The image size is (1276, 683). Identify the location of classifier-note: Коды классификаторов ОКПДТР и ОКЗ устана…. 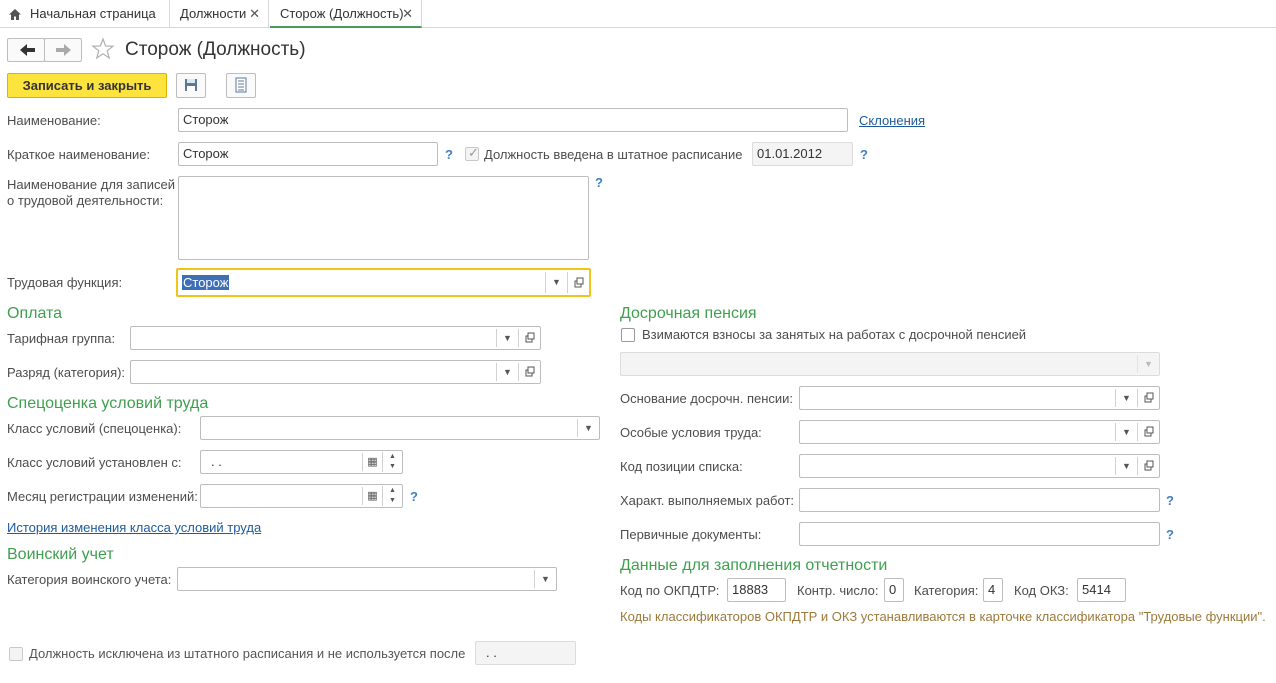
(943, 616).